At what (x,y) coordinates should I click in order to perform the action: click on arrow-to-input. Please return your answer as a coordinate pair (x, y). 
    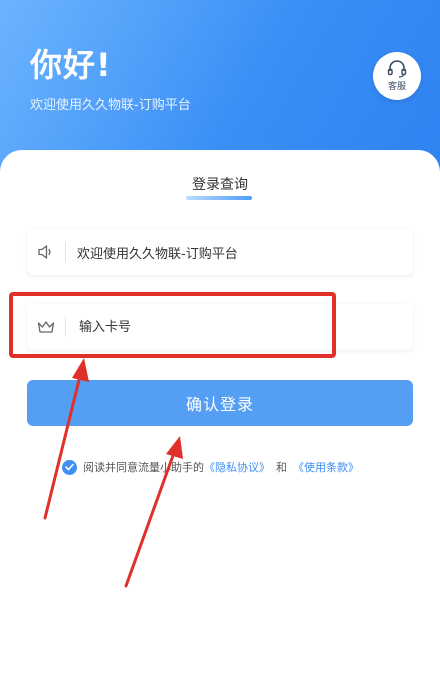
    Looking at the image, I should click on (66, 439).